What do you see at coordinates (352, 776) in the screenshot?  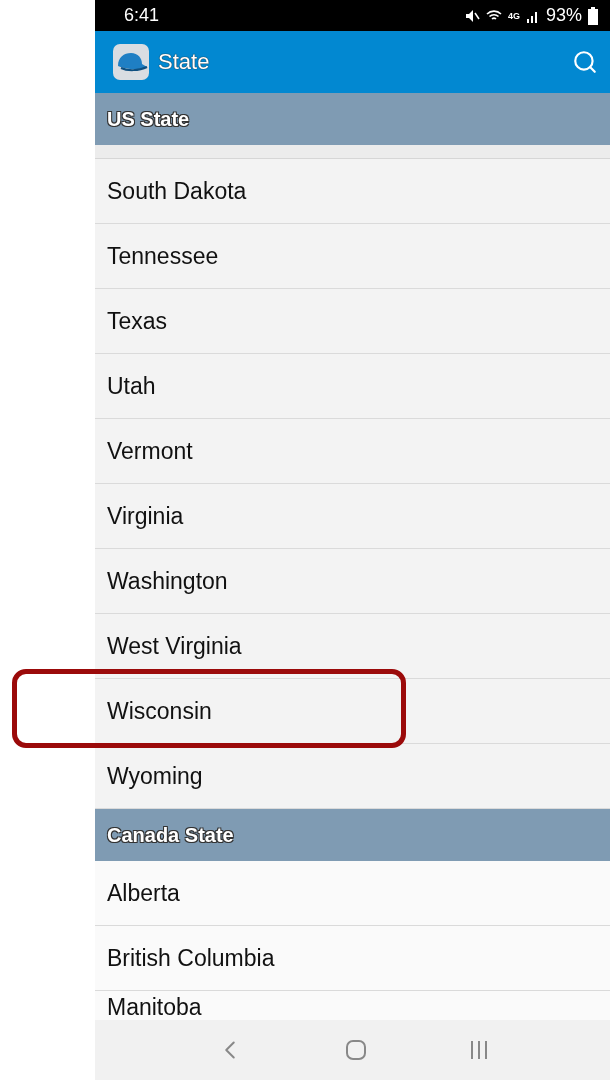 I see `state-row: Wyoming` at bounding box center [352, 776].